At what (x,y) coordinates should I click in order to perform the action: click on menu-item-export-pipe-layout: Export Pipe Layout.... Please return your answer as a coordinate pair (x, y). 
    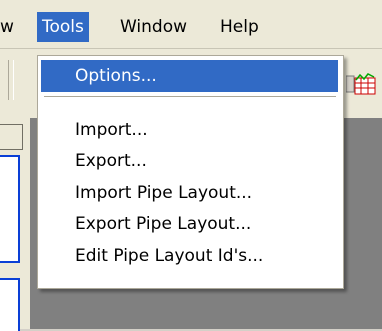
    Looking at the image, I should click on (189, 224).